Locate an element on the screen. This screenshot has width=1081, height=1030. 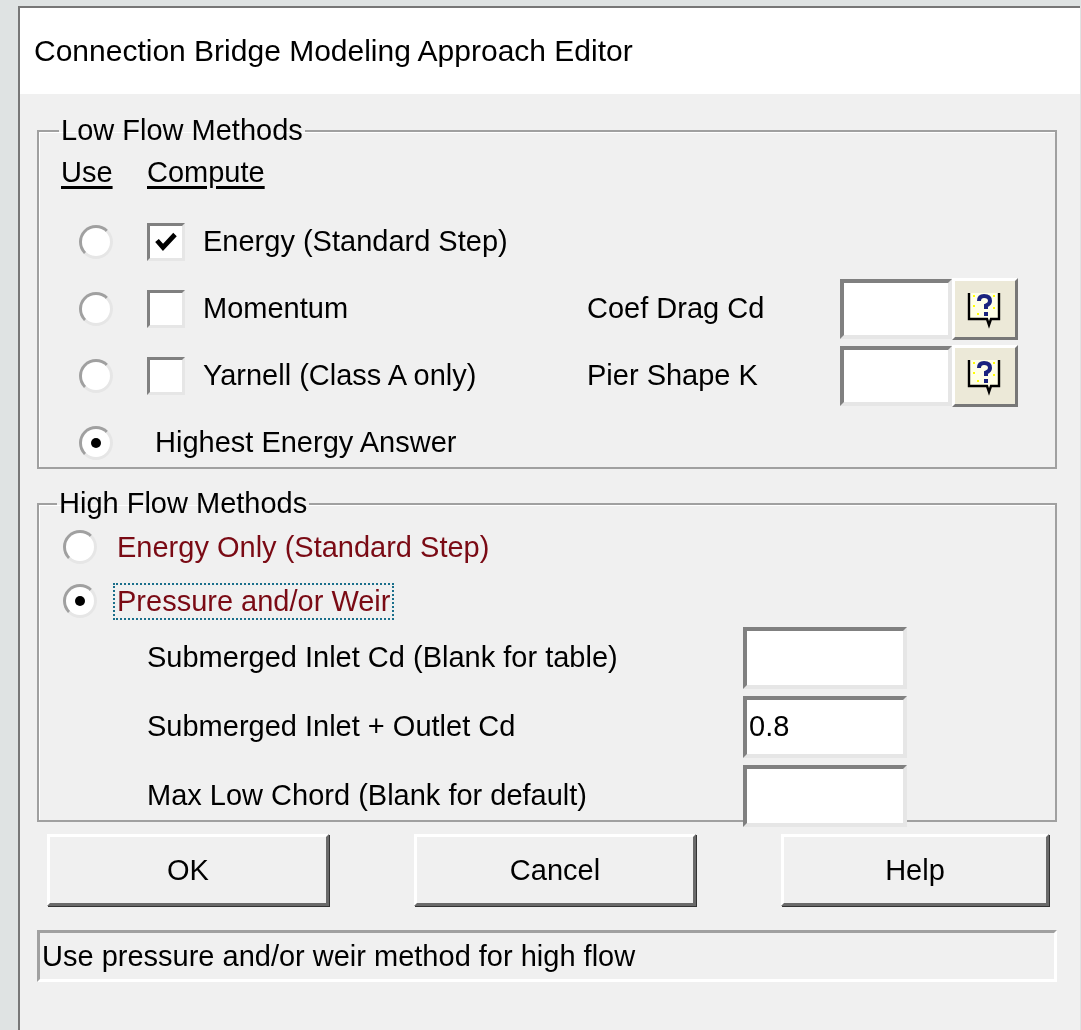
field-label: Coef Drag Cd is located at coordinates (676, 308).